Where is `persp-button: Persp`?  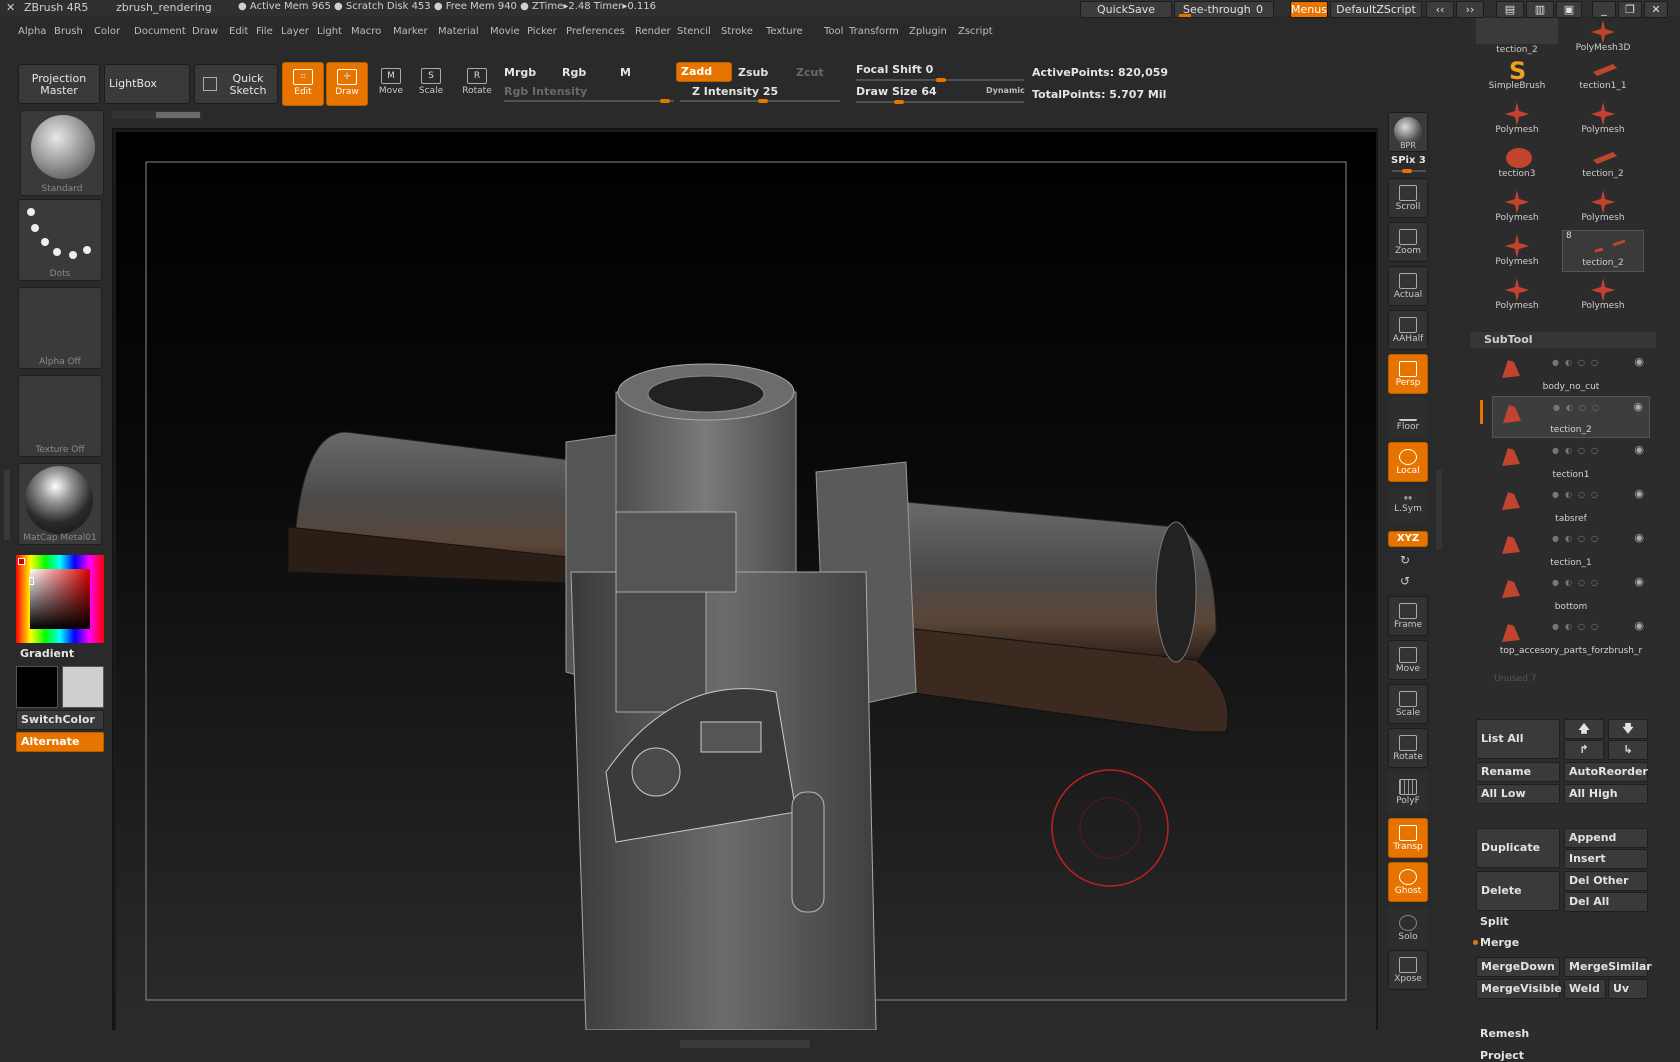 persp-button: Persp is located at coordinates (1408, 374).